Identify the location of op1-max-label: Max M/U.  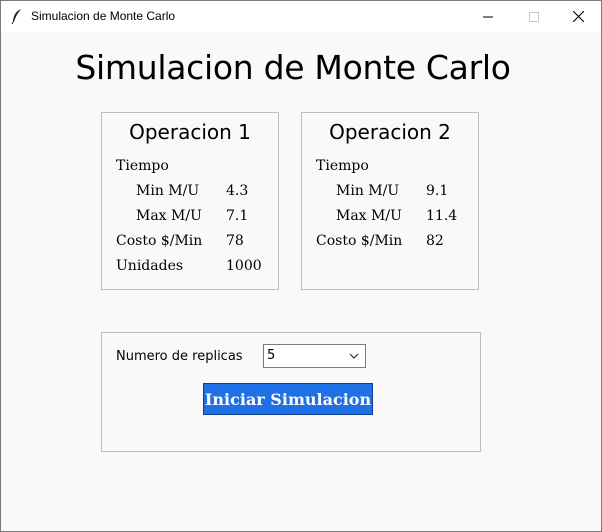
(169, 216).